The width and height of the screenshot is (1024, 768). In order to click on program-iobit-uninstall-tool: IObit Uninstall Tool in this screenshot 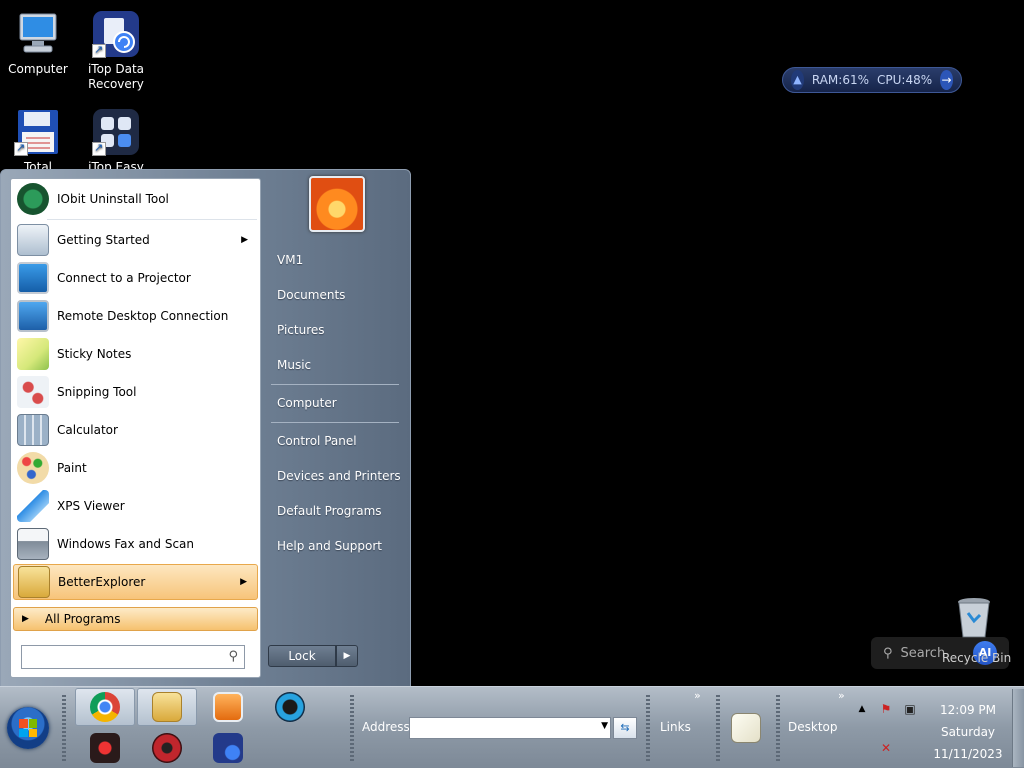, I will do `click(135, 199)`.